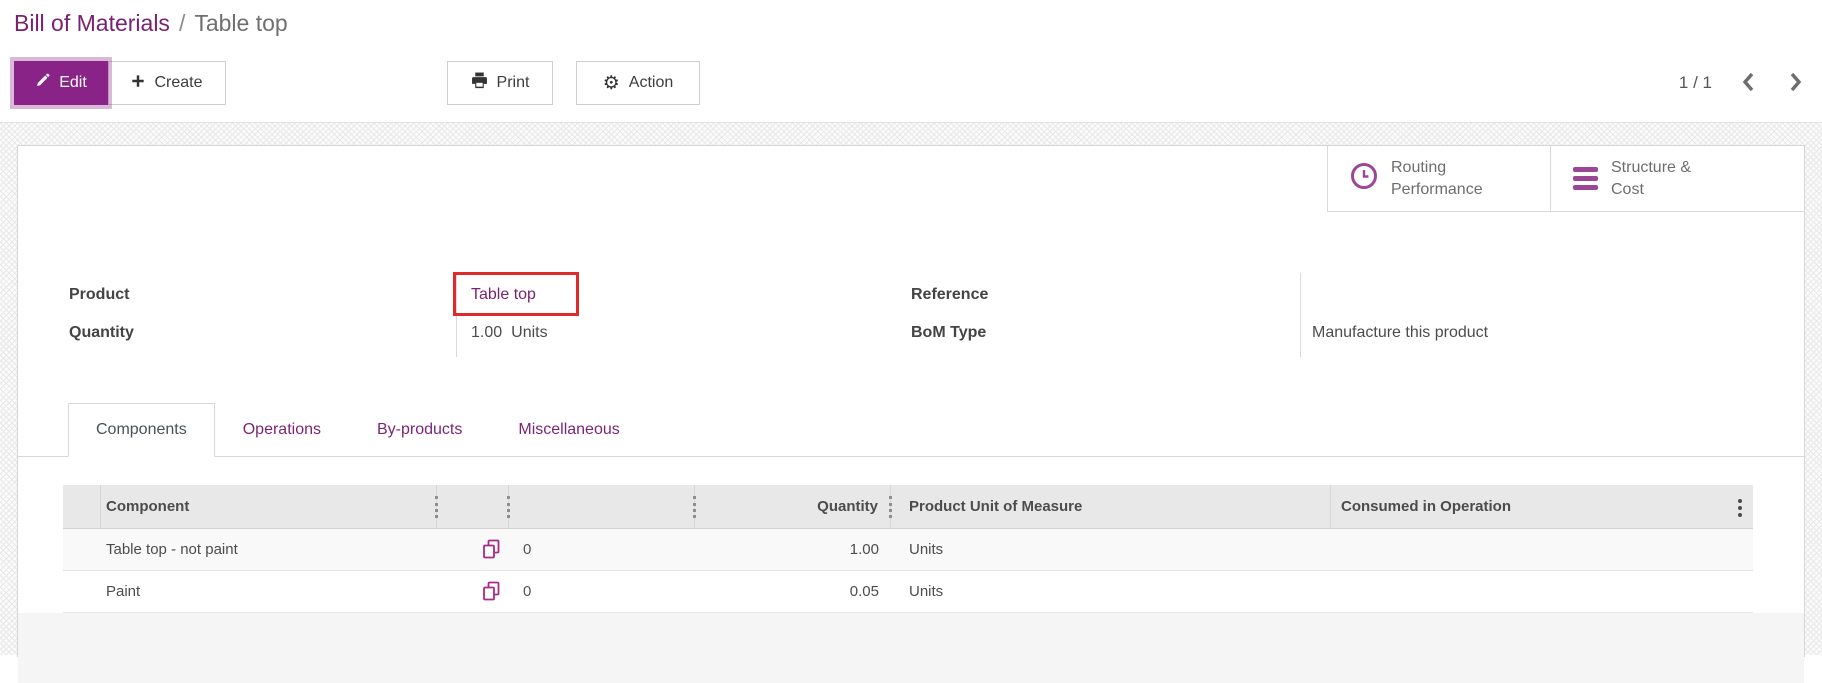 The height and width of the screenshot is (683, 1822). What do you see at coordinates (568, 429) in the screenshot?
I see `tab-miscellaneous: Miscellaneous` at bounding box center [568, 429].